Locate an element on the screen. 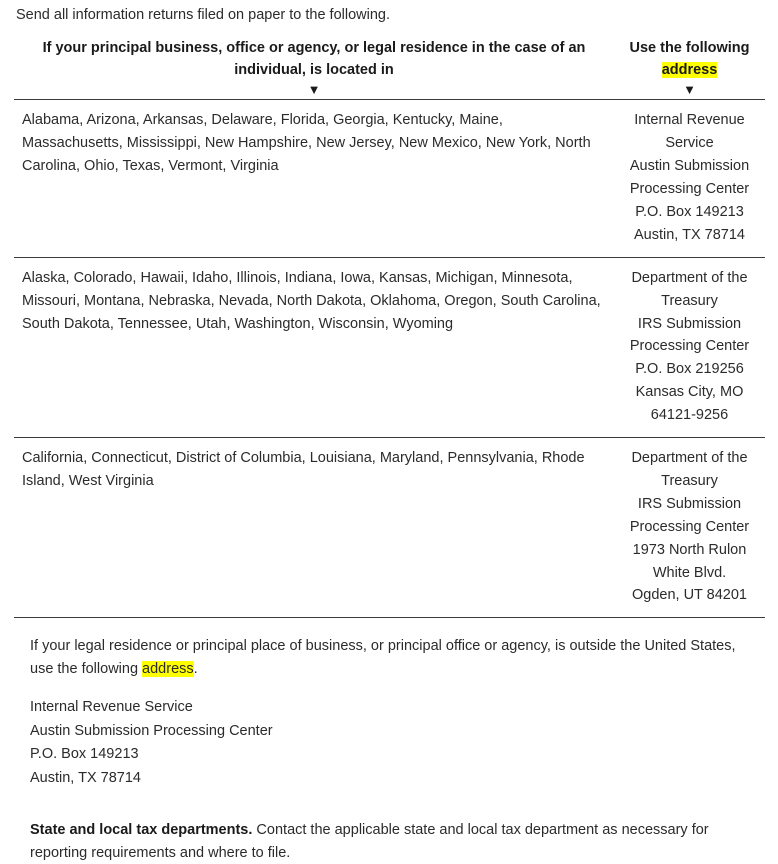 The width and height of the screenshot is (778, 864). outside-us-address-highlight: address is located at coordinates (168, 668).